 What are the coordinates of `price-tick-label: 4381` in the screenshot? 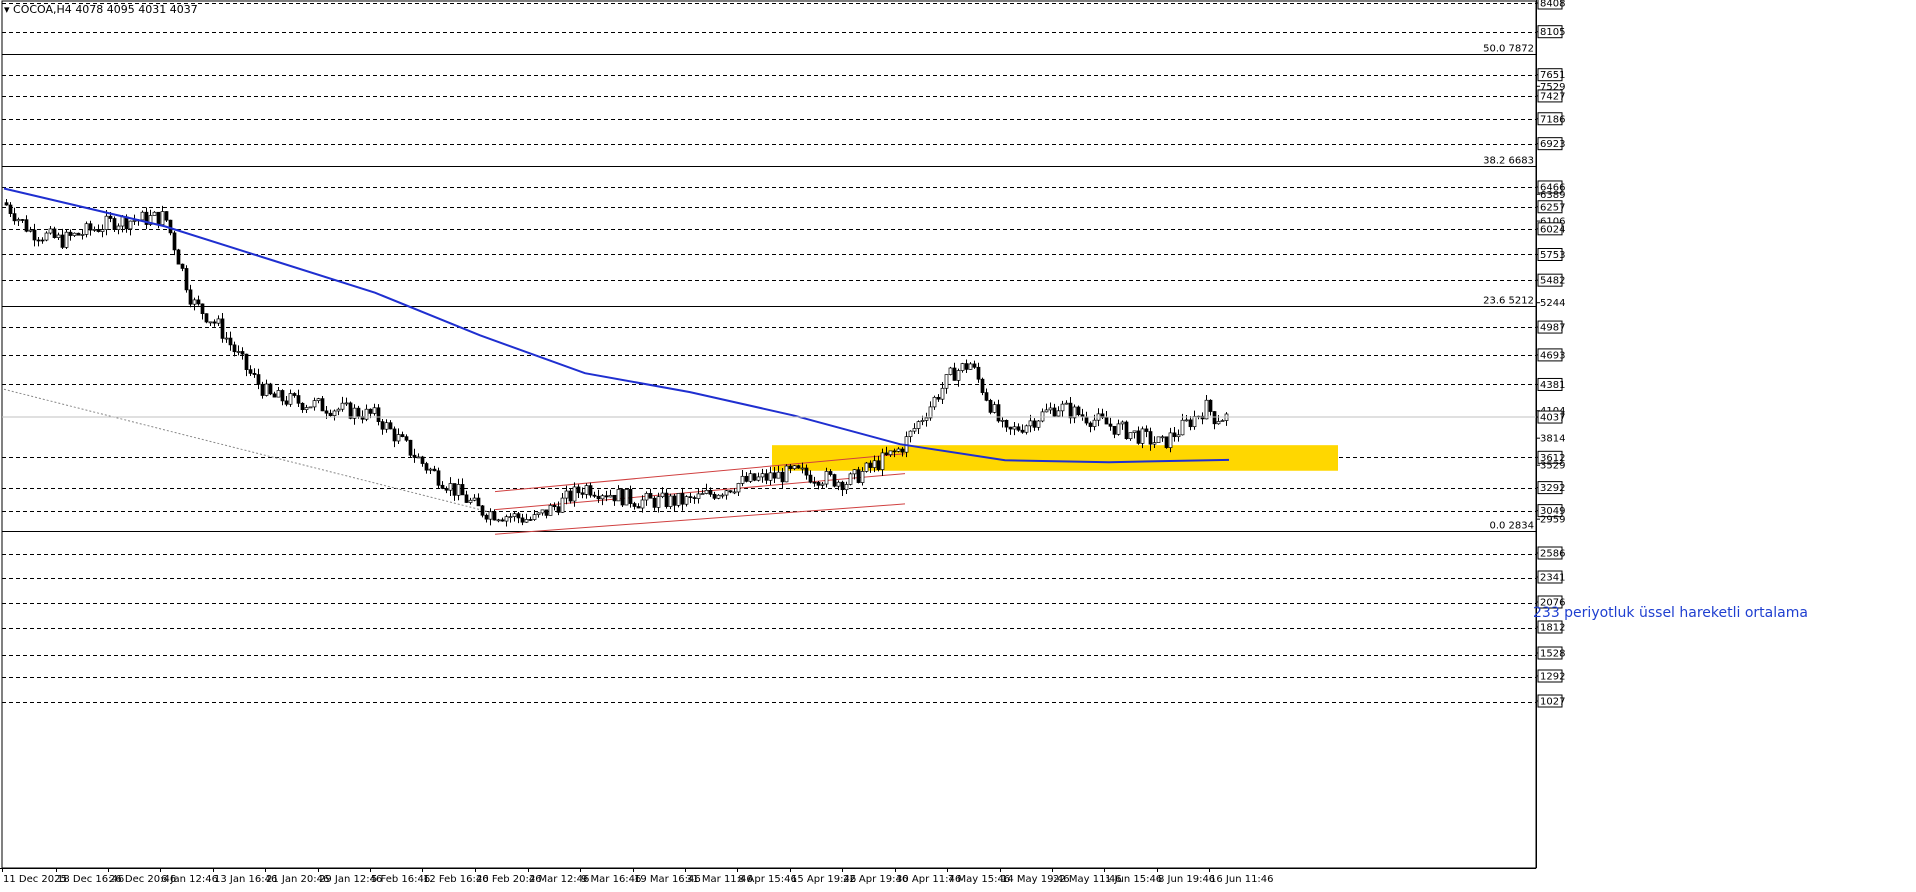 It's located at (1552, 385).